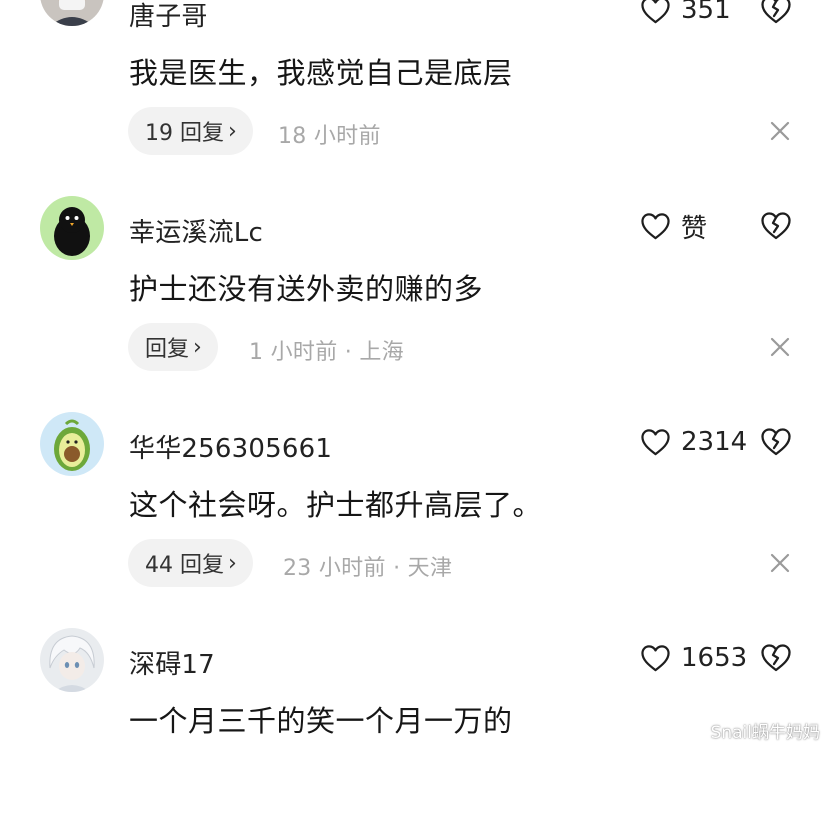 Image resolution: width=828 pixels, height=834 pixels. What do you see at coordinates (172, 662) in the screenshot?
I see `username: 深碍17` at bounding box center [172, 662].